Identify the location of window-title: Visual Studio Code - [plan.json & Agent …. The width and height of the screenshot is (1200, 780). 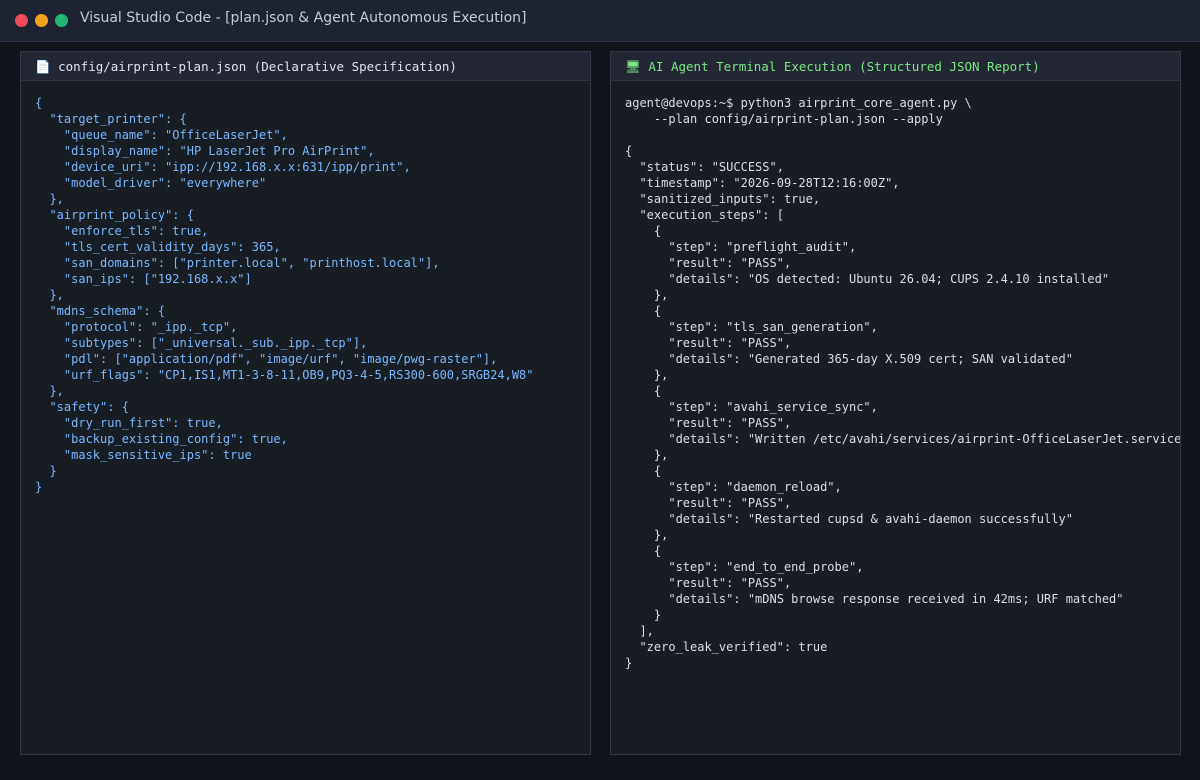
(303, 18).